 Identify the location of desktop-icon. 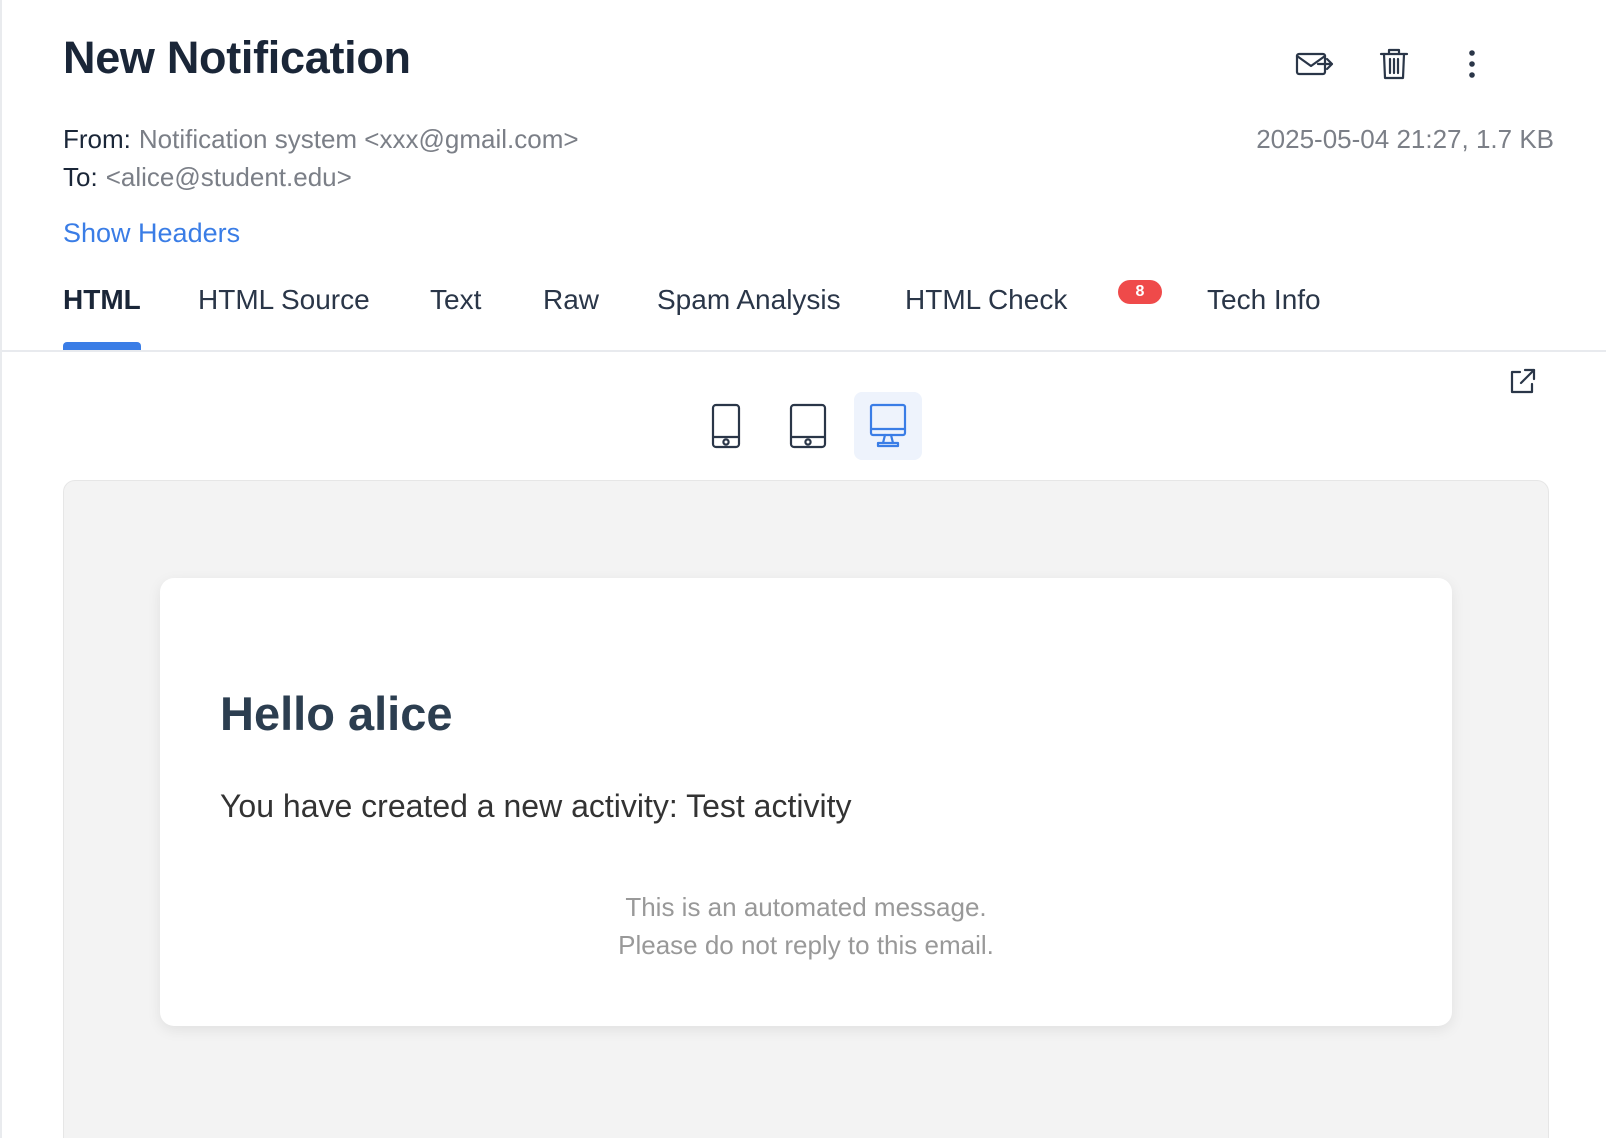
(888, 426).